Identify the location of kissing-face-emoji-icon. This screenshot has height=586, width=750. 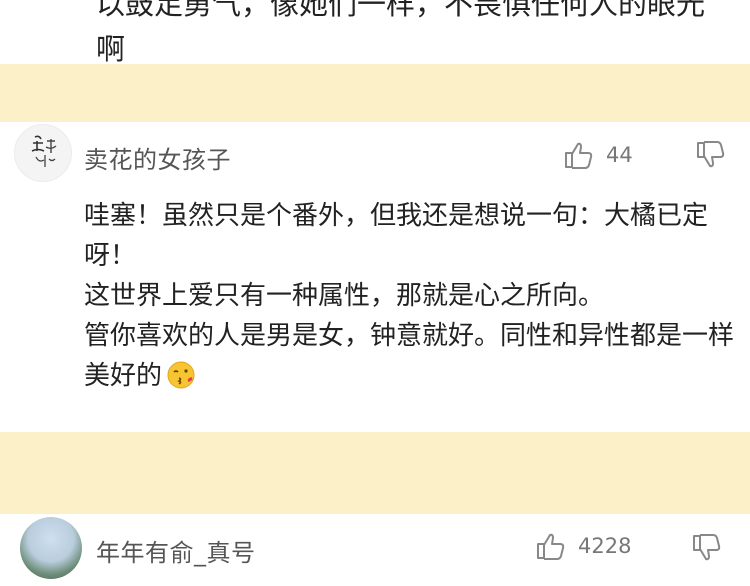
(181, 381).